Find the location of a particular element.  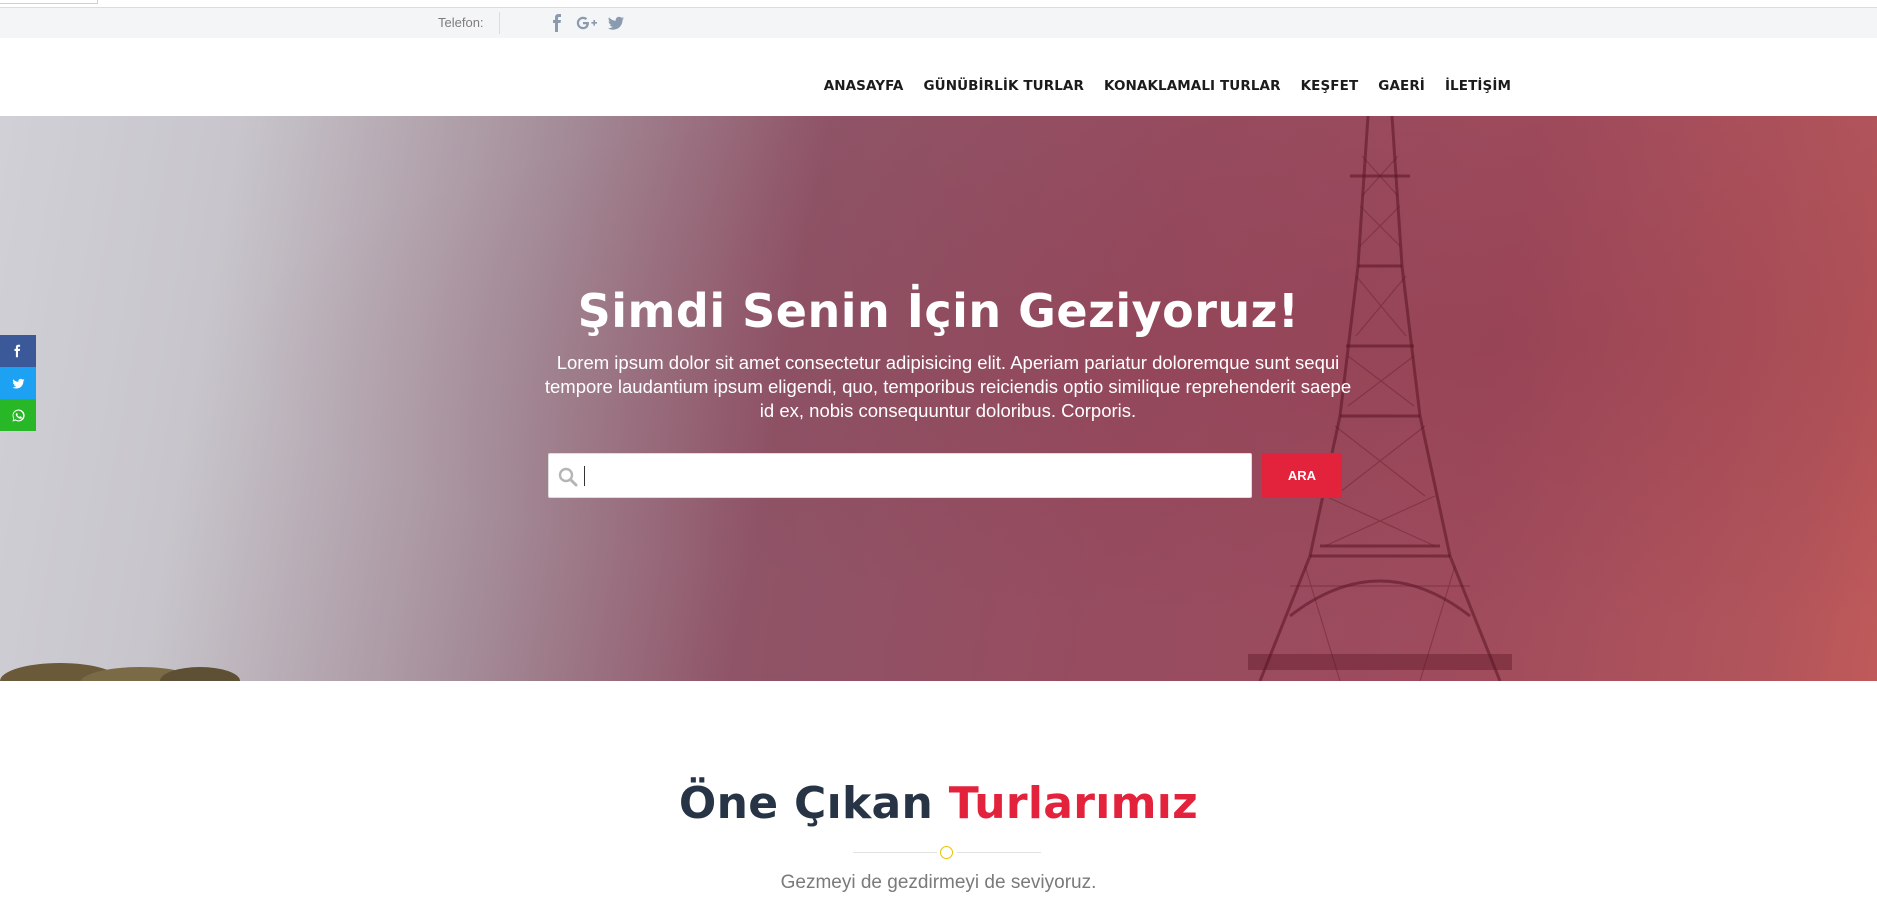

share-twitter-button is located at coordinates (18, 383).